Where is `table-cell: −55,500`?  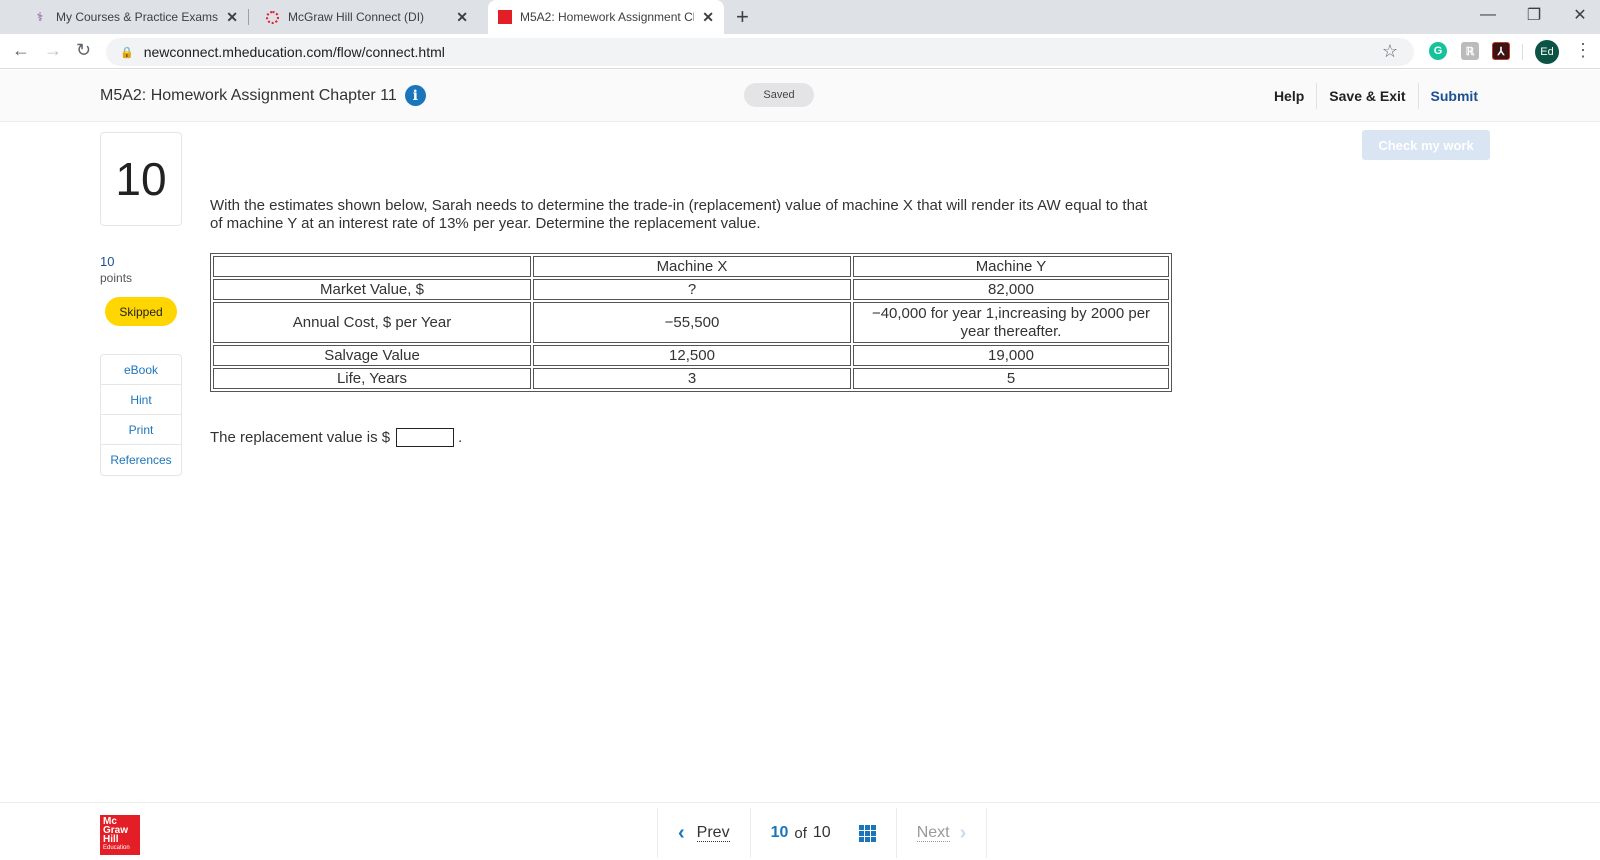 table-cell: −55,500 is located at coordinates (692, 322).